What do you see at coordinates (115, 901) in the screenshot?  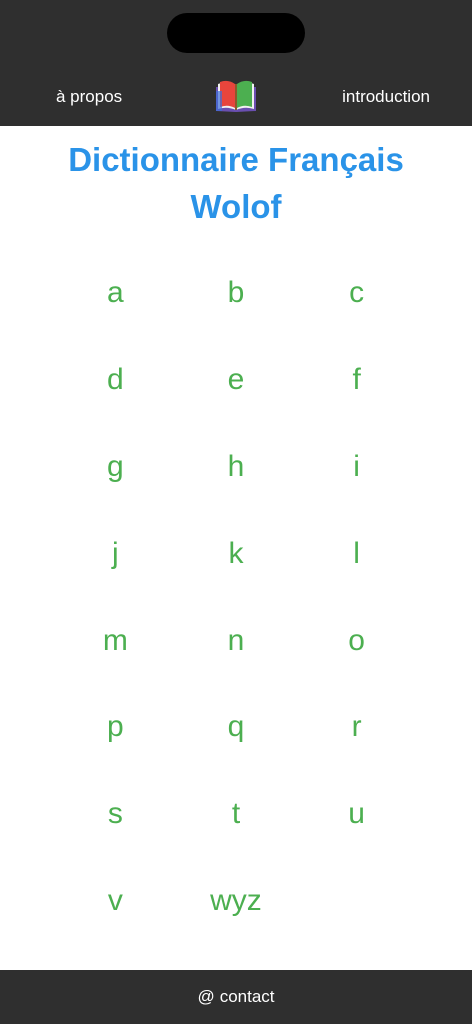 I see `letter-v: v` at bounding box center [115, 901].